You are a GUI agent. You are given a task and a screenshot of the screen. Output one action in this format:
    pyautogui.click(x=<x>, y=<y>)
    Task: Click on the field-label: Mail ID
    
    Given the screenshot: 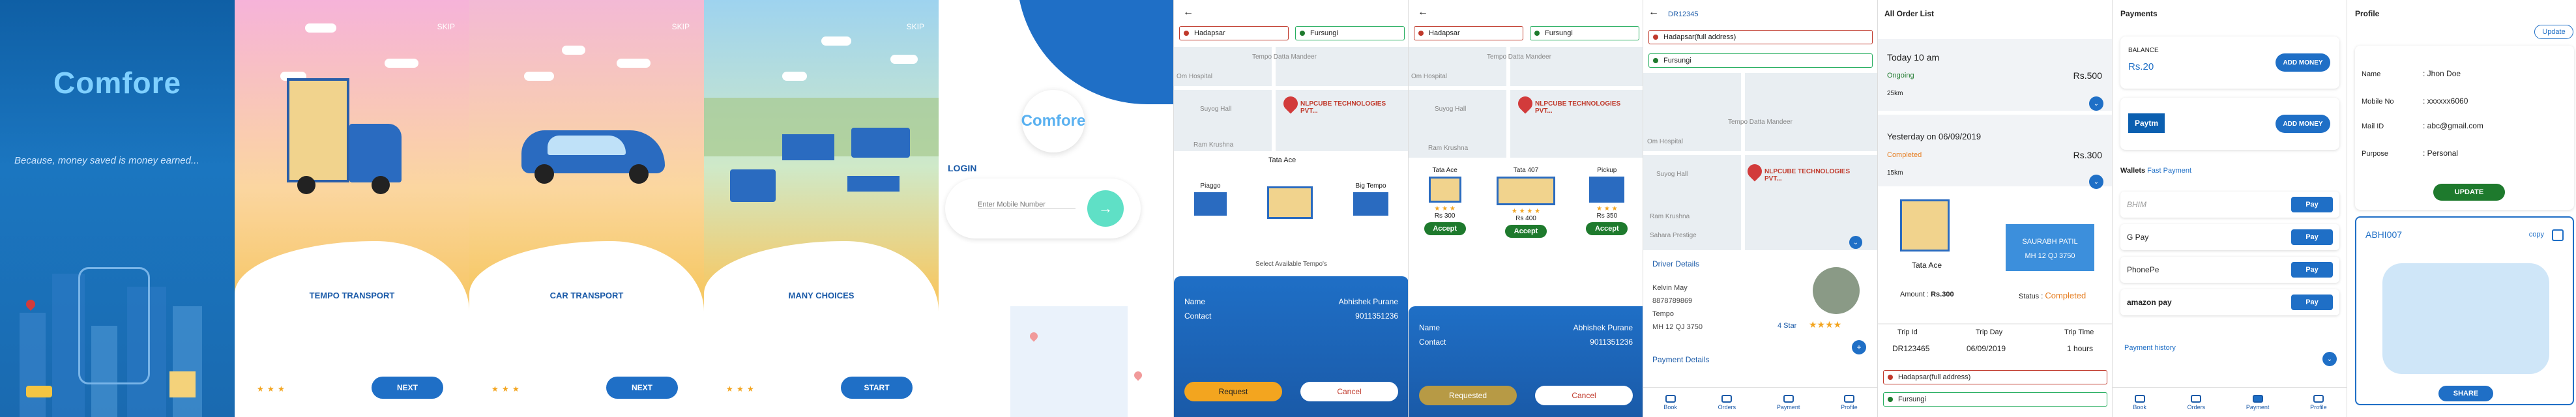 What is the action you would take?
    pyautogui.click(x=2373, y=126)
    